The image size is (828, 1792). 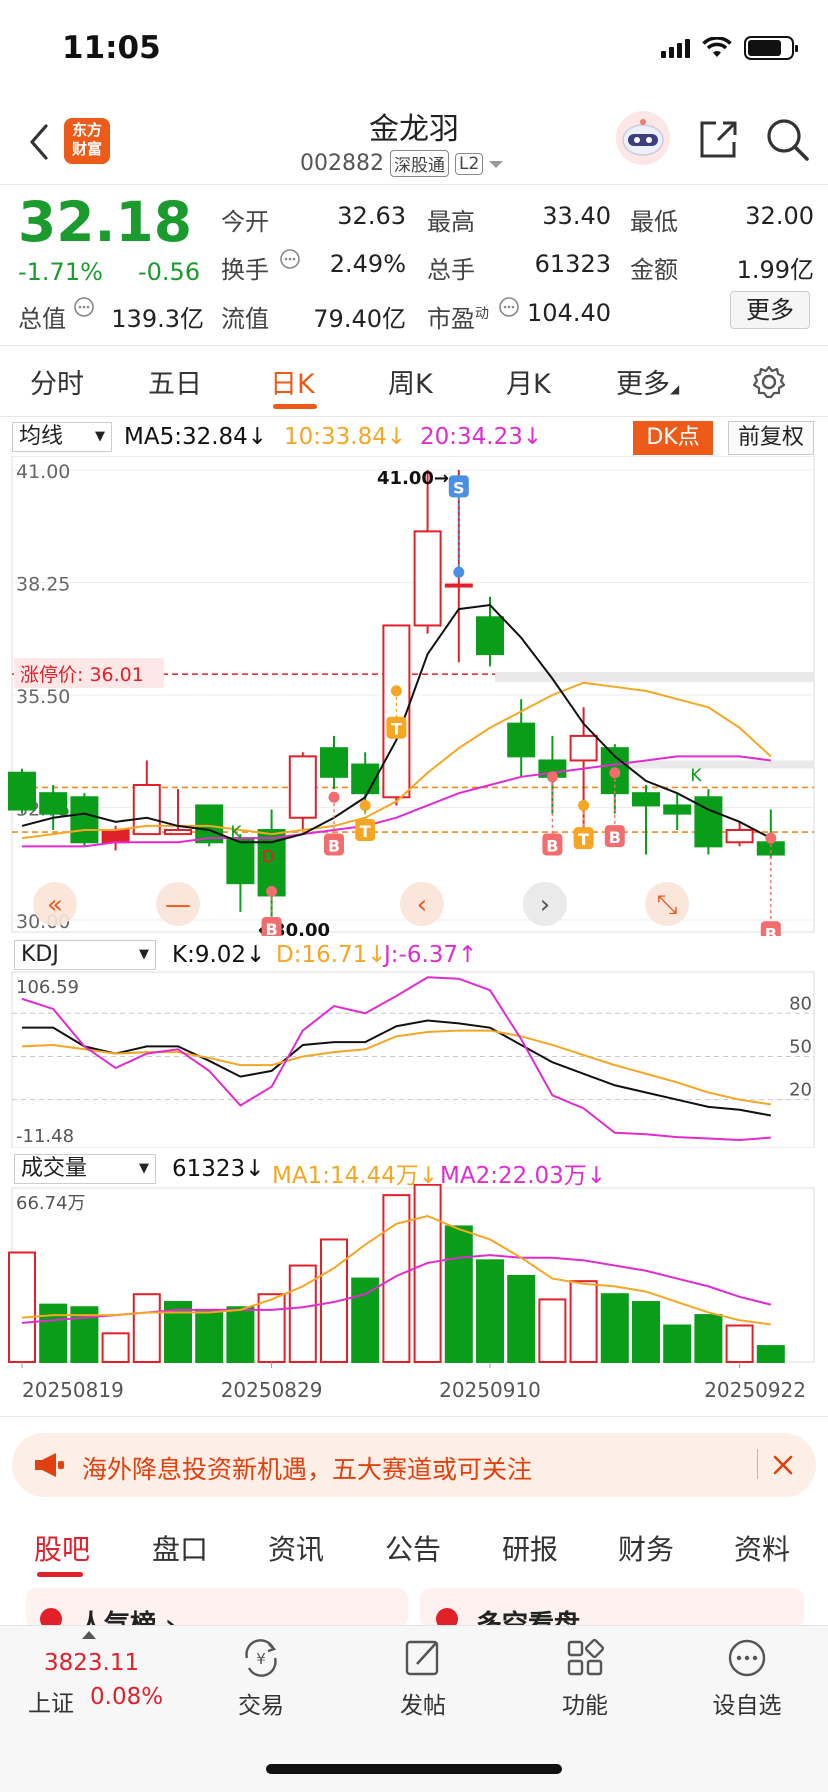 What do you see at coordinates (169, 272) in the screenshot?
I see `change-amount: -0.56` at bounding box center [169, 272].